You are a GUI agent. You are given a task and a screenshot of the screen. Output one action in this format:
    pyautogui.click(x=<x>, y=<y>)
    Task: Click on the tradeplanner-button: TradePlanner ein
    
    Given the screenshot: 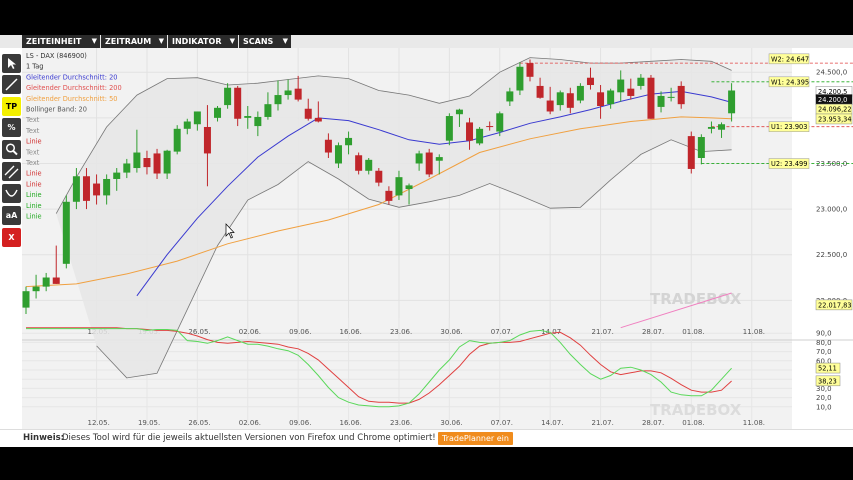 What is the action you would take?
    pyautogui.click(x=475, y=438)
    